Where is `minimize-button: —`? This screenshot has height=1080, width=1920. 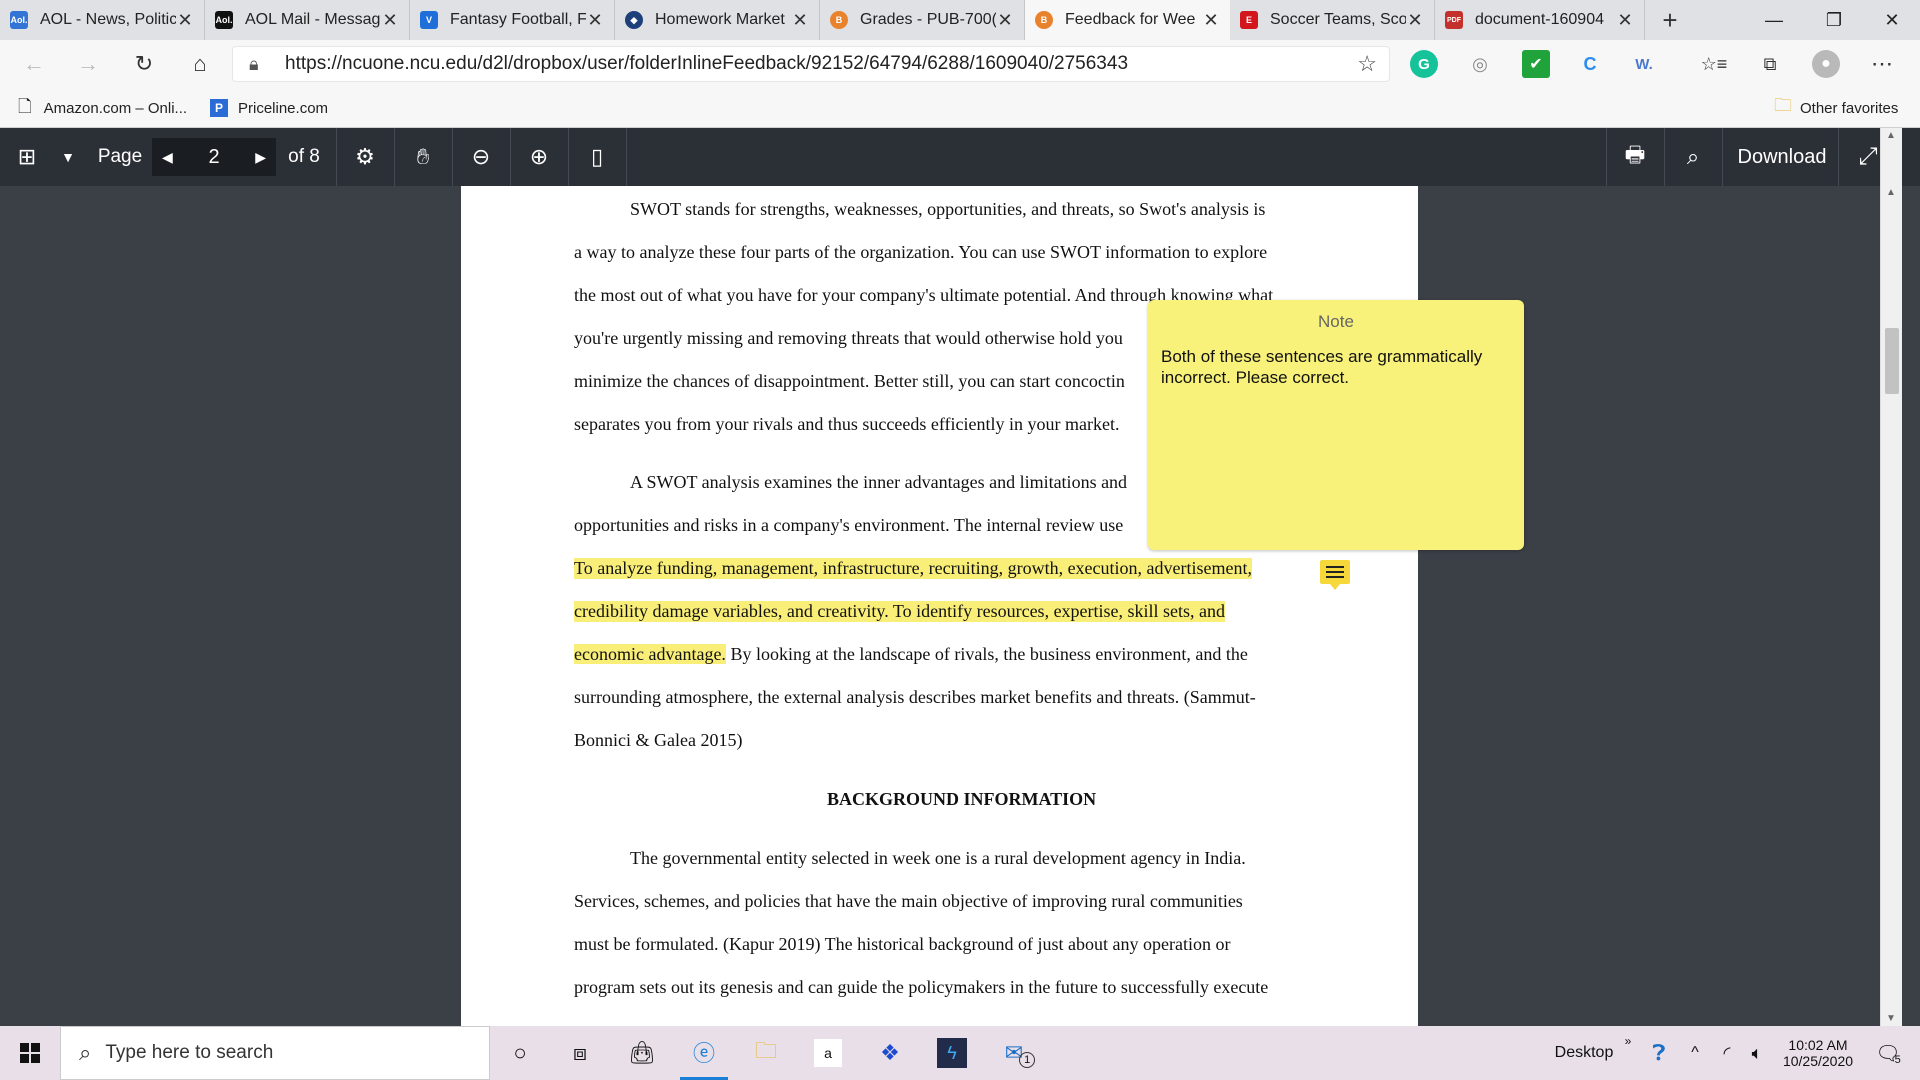
minimize-button: — is located at coordinates (1774, 20).